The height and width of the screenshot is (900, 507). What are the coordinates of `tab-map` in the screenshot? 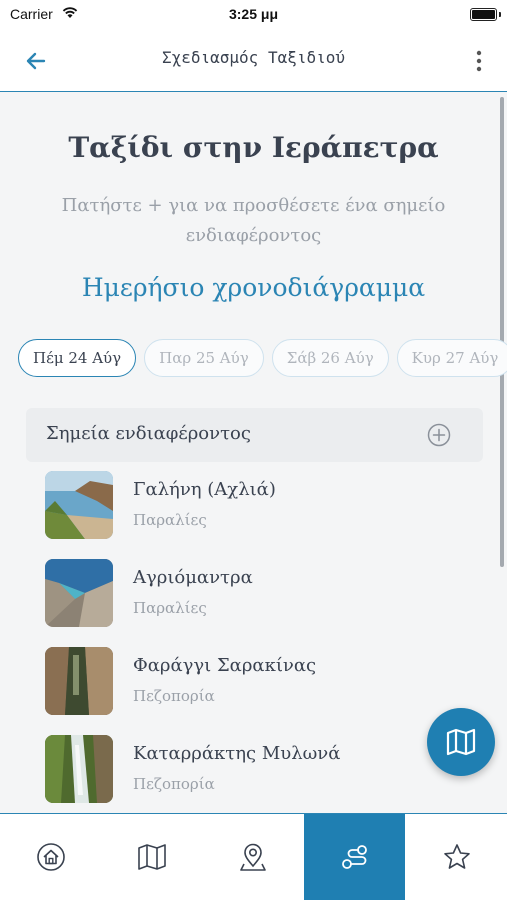 It's located at (151, 857).